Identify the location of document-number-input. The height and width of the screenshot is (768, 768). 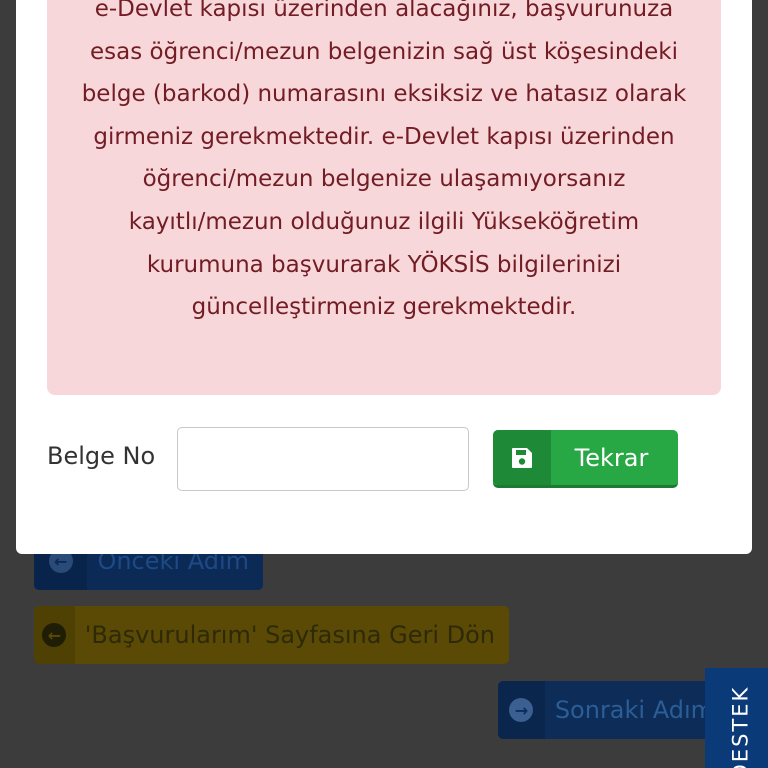
(323, 459).